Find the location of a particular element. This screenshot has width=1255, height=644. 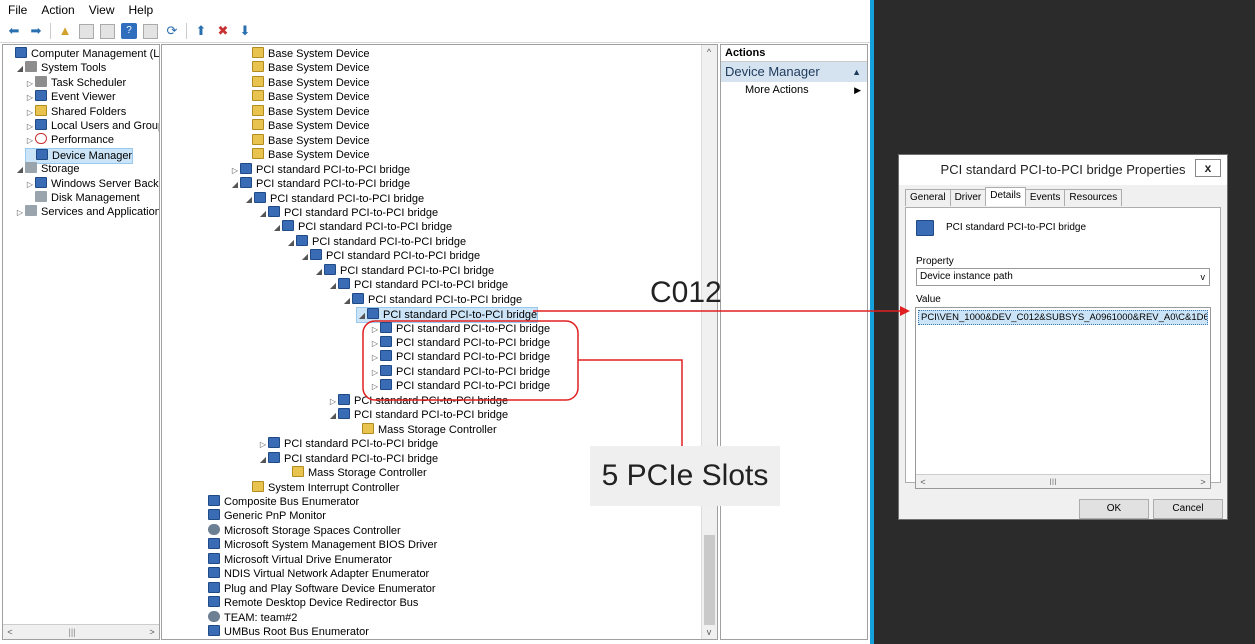

device-id-annotation: C012 is located at coordinates (686, 292).